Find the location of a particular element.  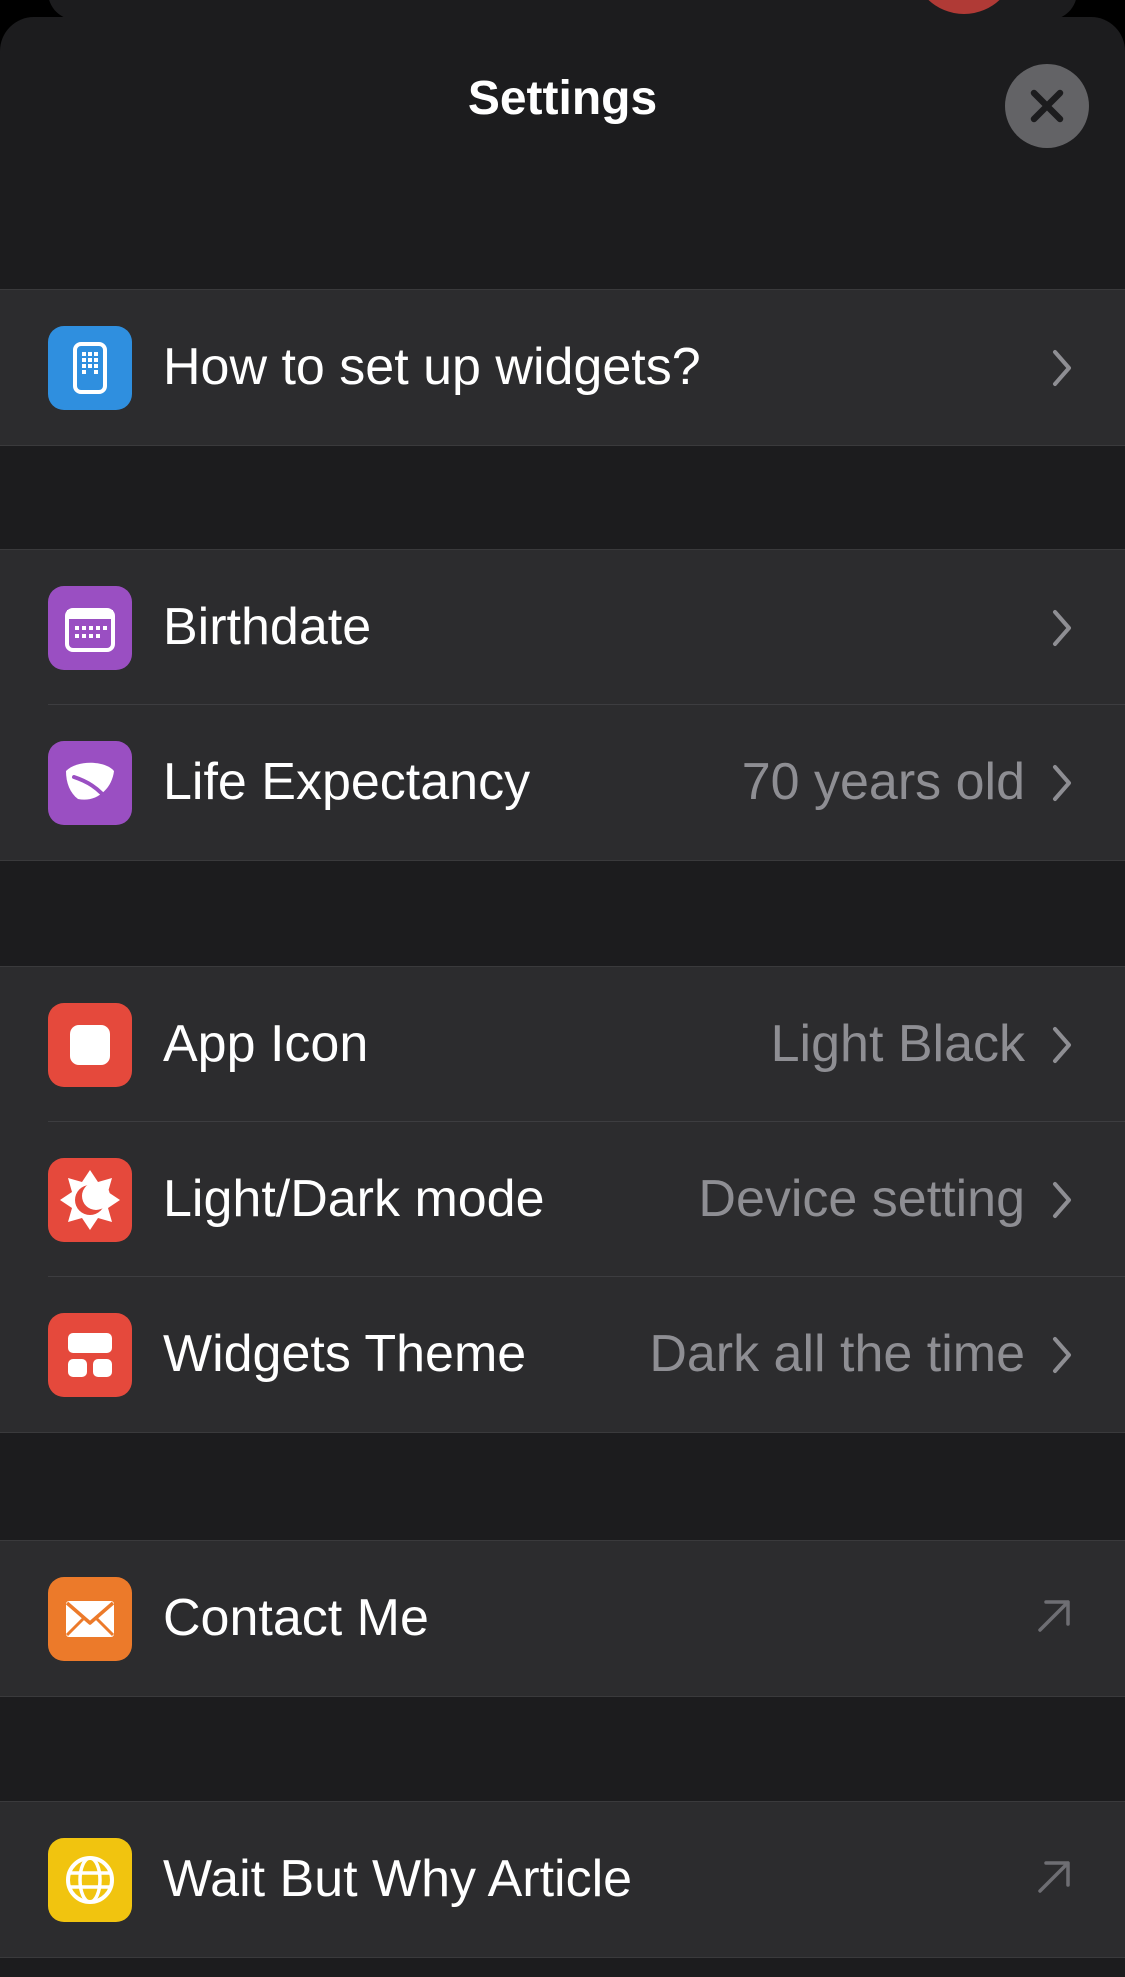

row-value: Dark all the time is located at coordinates (837, 1354).